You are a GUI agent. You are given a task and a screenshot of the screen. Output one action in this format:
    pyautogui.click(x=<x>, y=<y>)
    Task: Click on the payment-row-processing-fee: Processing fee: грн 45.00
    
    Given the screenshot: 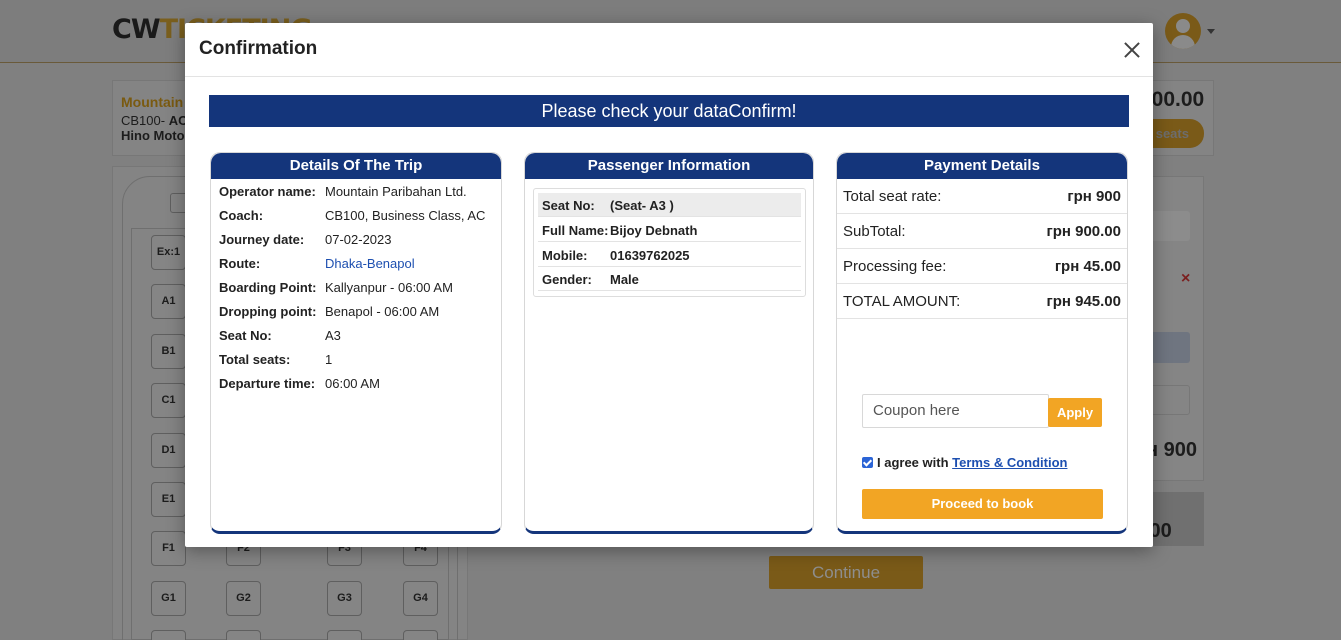 What is the action you would take?
    pyautogui.click(x=982, y=266)
    